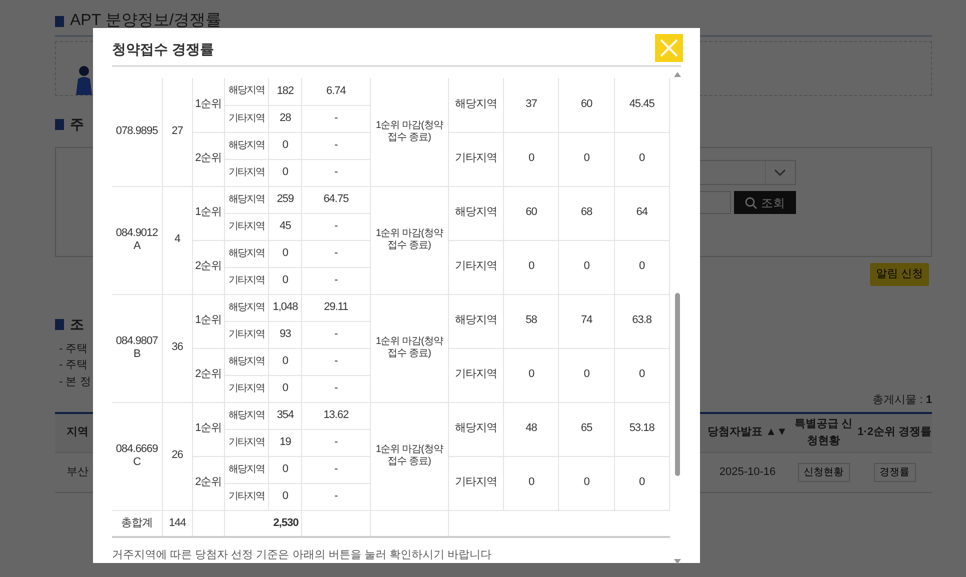  I want to click on person-illustration, so click(84, 80).